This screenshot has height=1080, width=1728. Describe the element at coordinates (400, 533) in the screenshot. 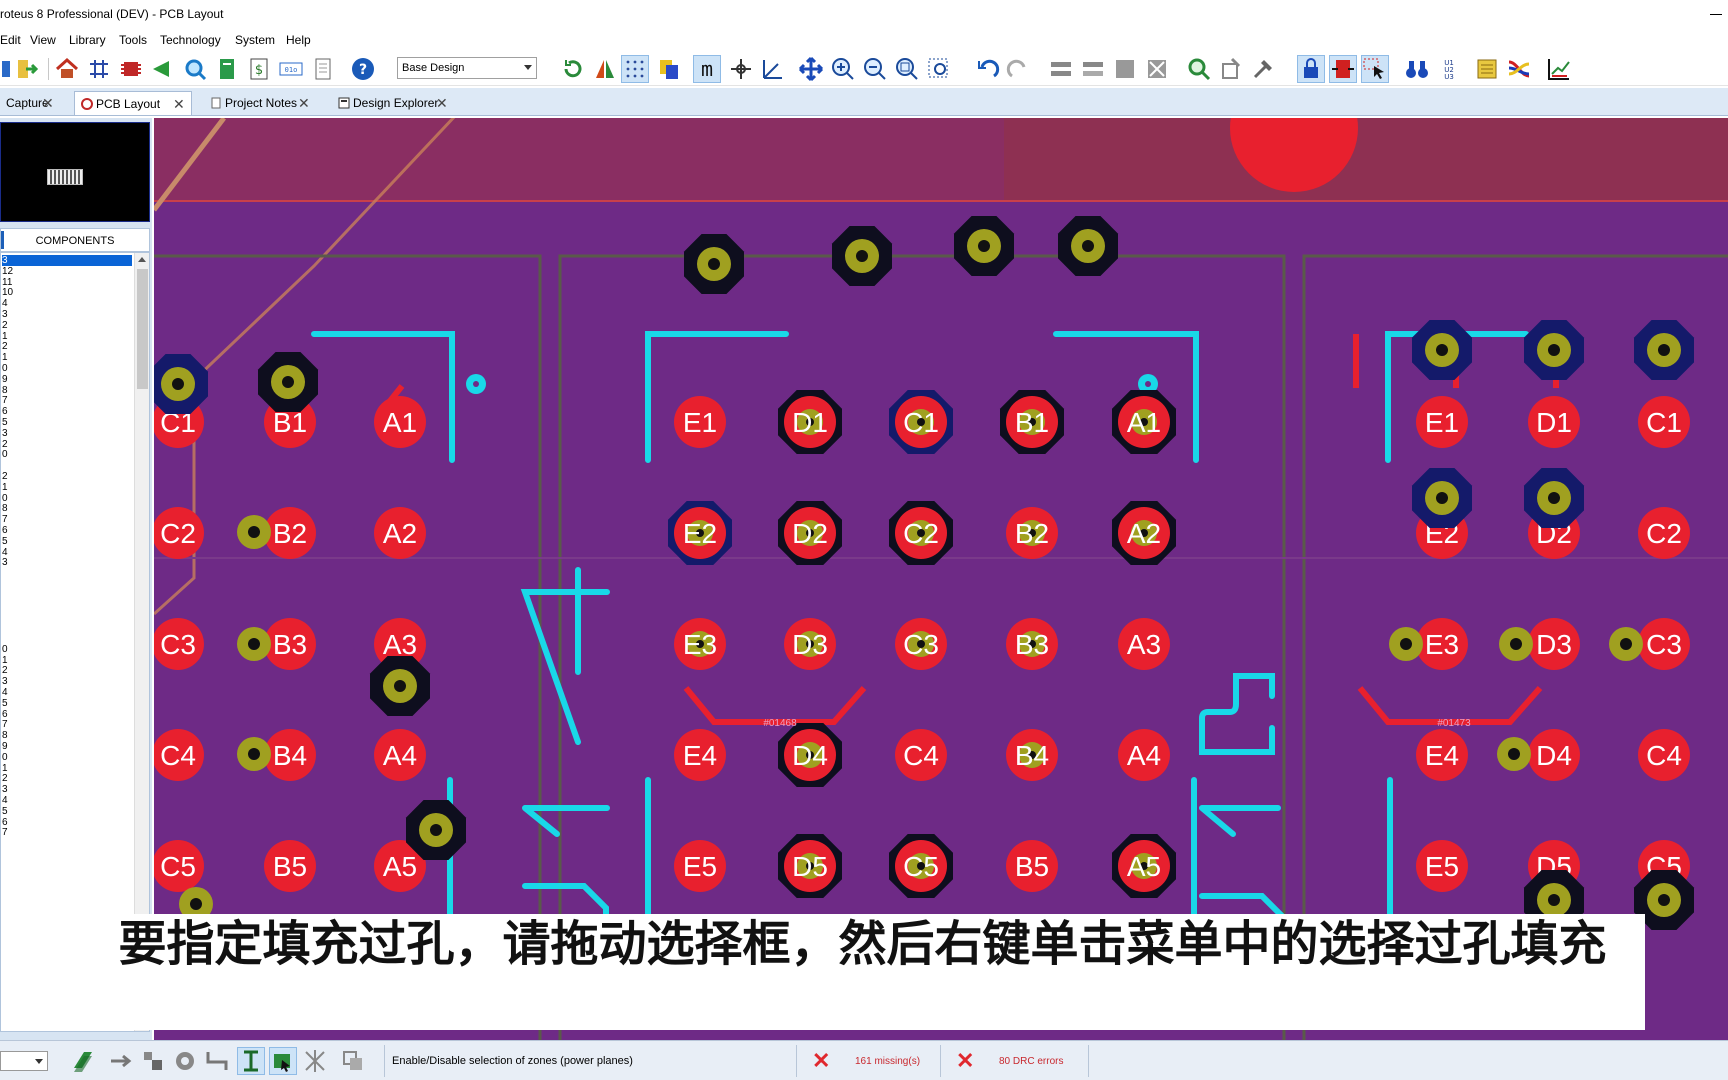

I see `pad: A2` at that location.